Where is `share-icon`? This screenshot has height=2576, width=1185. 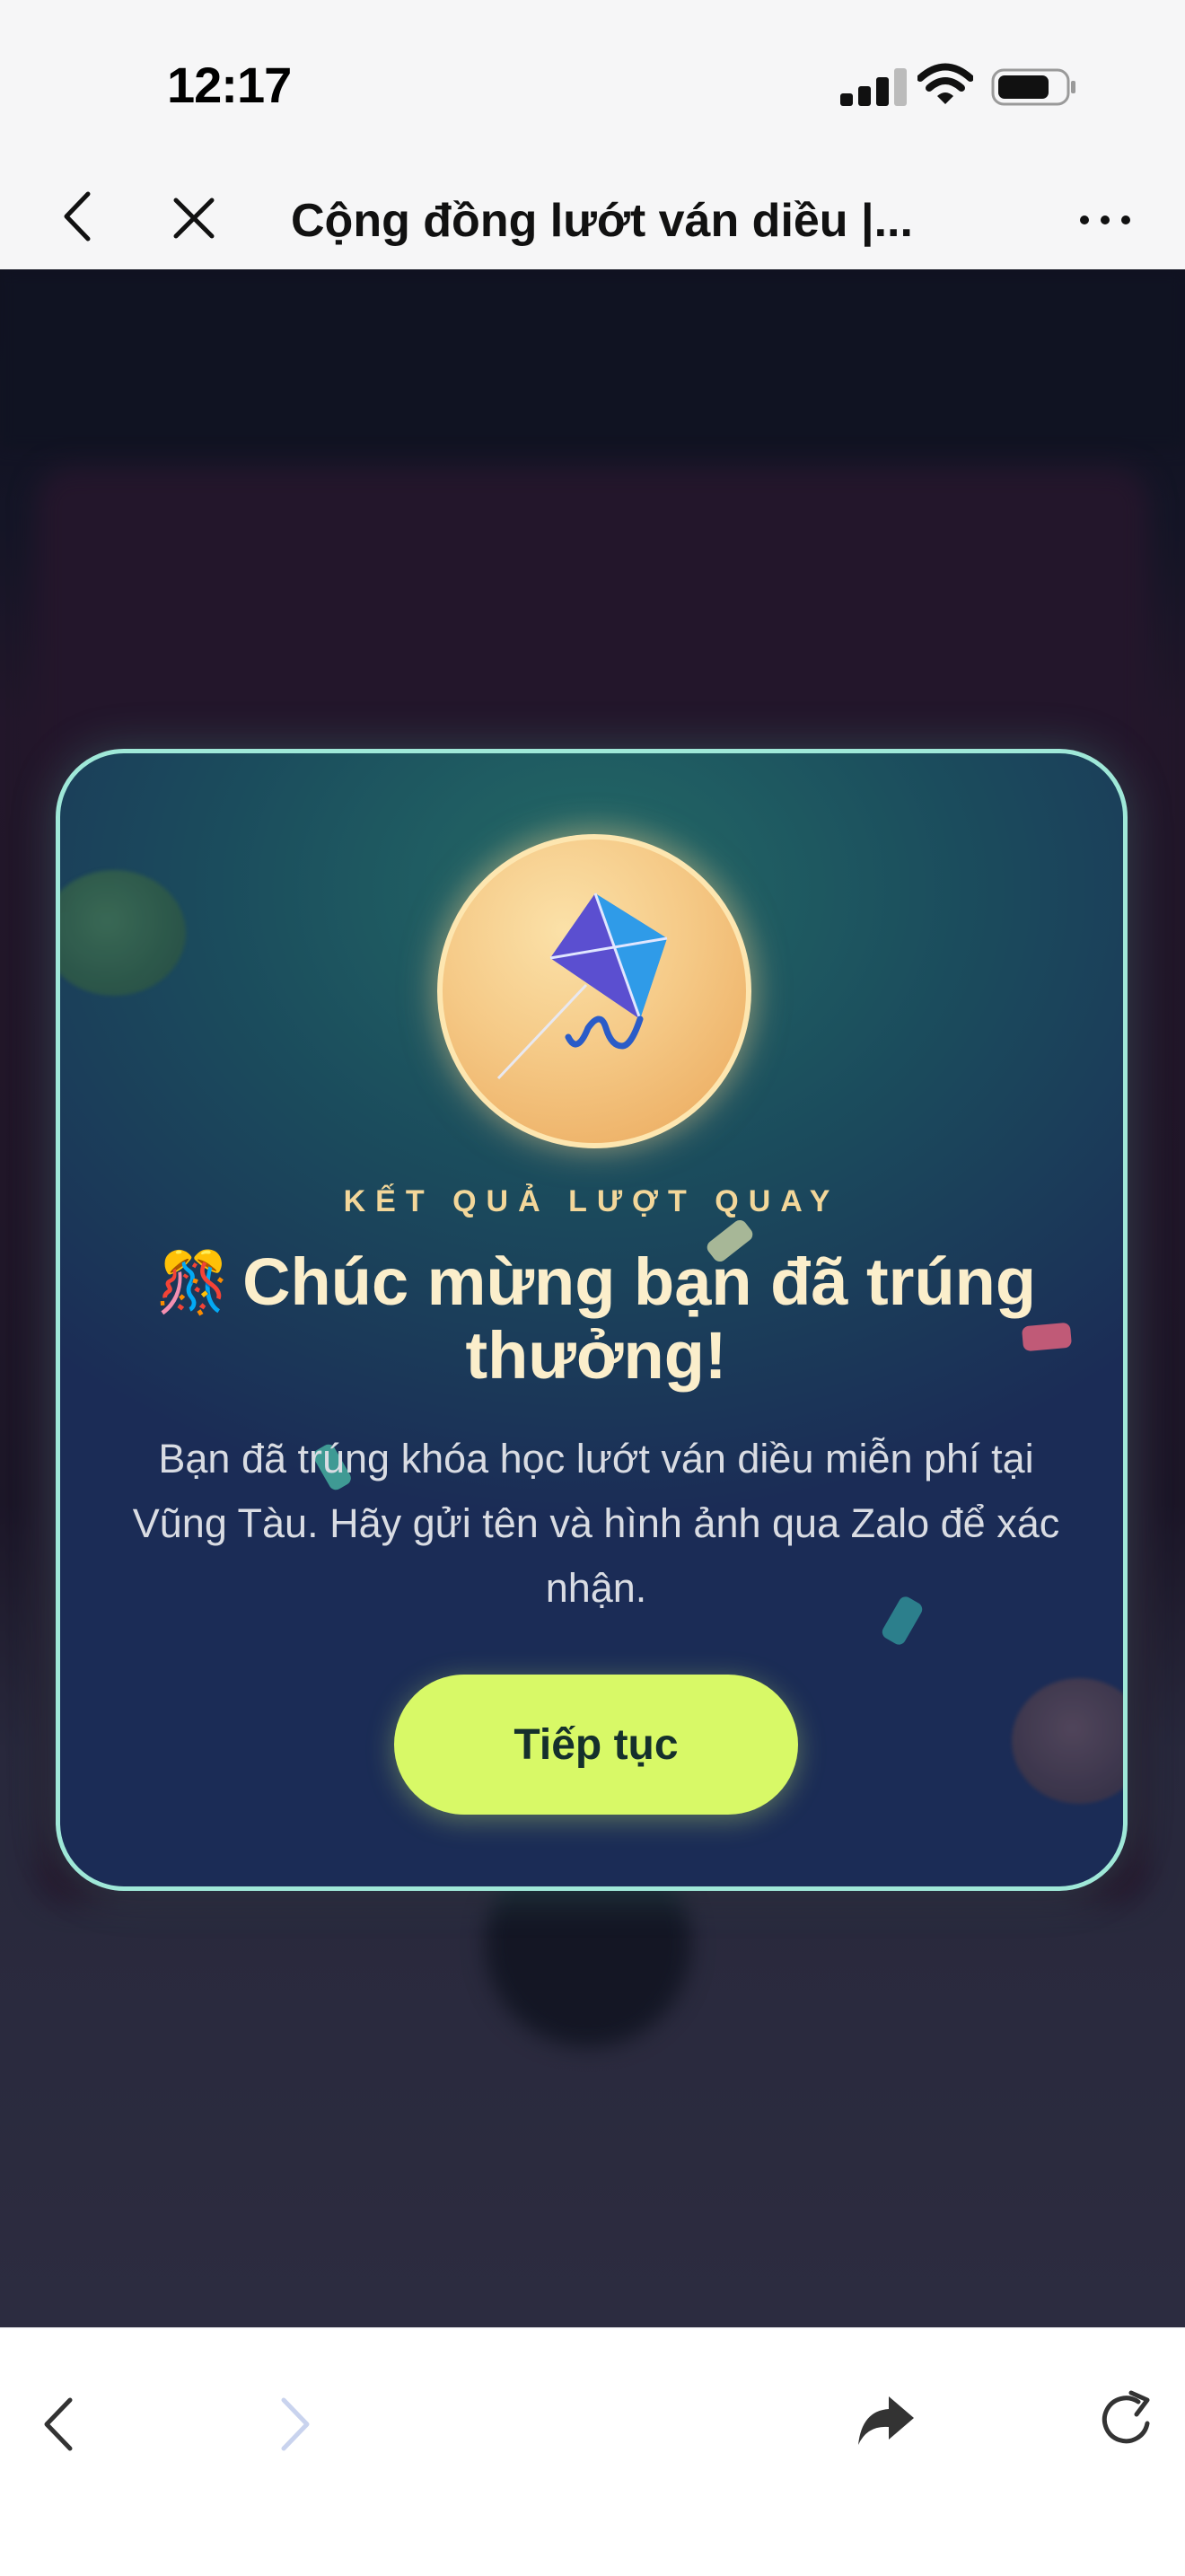
share-icon is located at coordinates (886, 2420).